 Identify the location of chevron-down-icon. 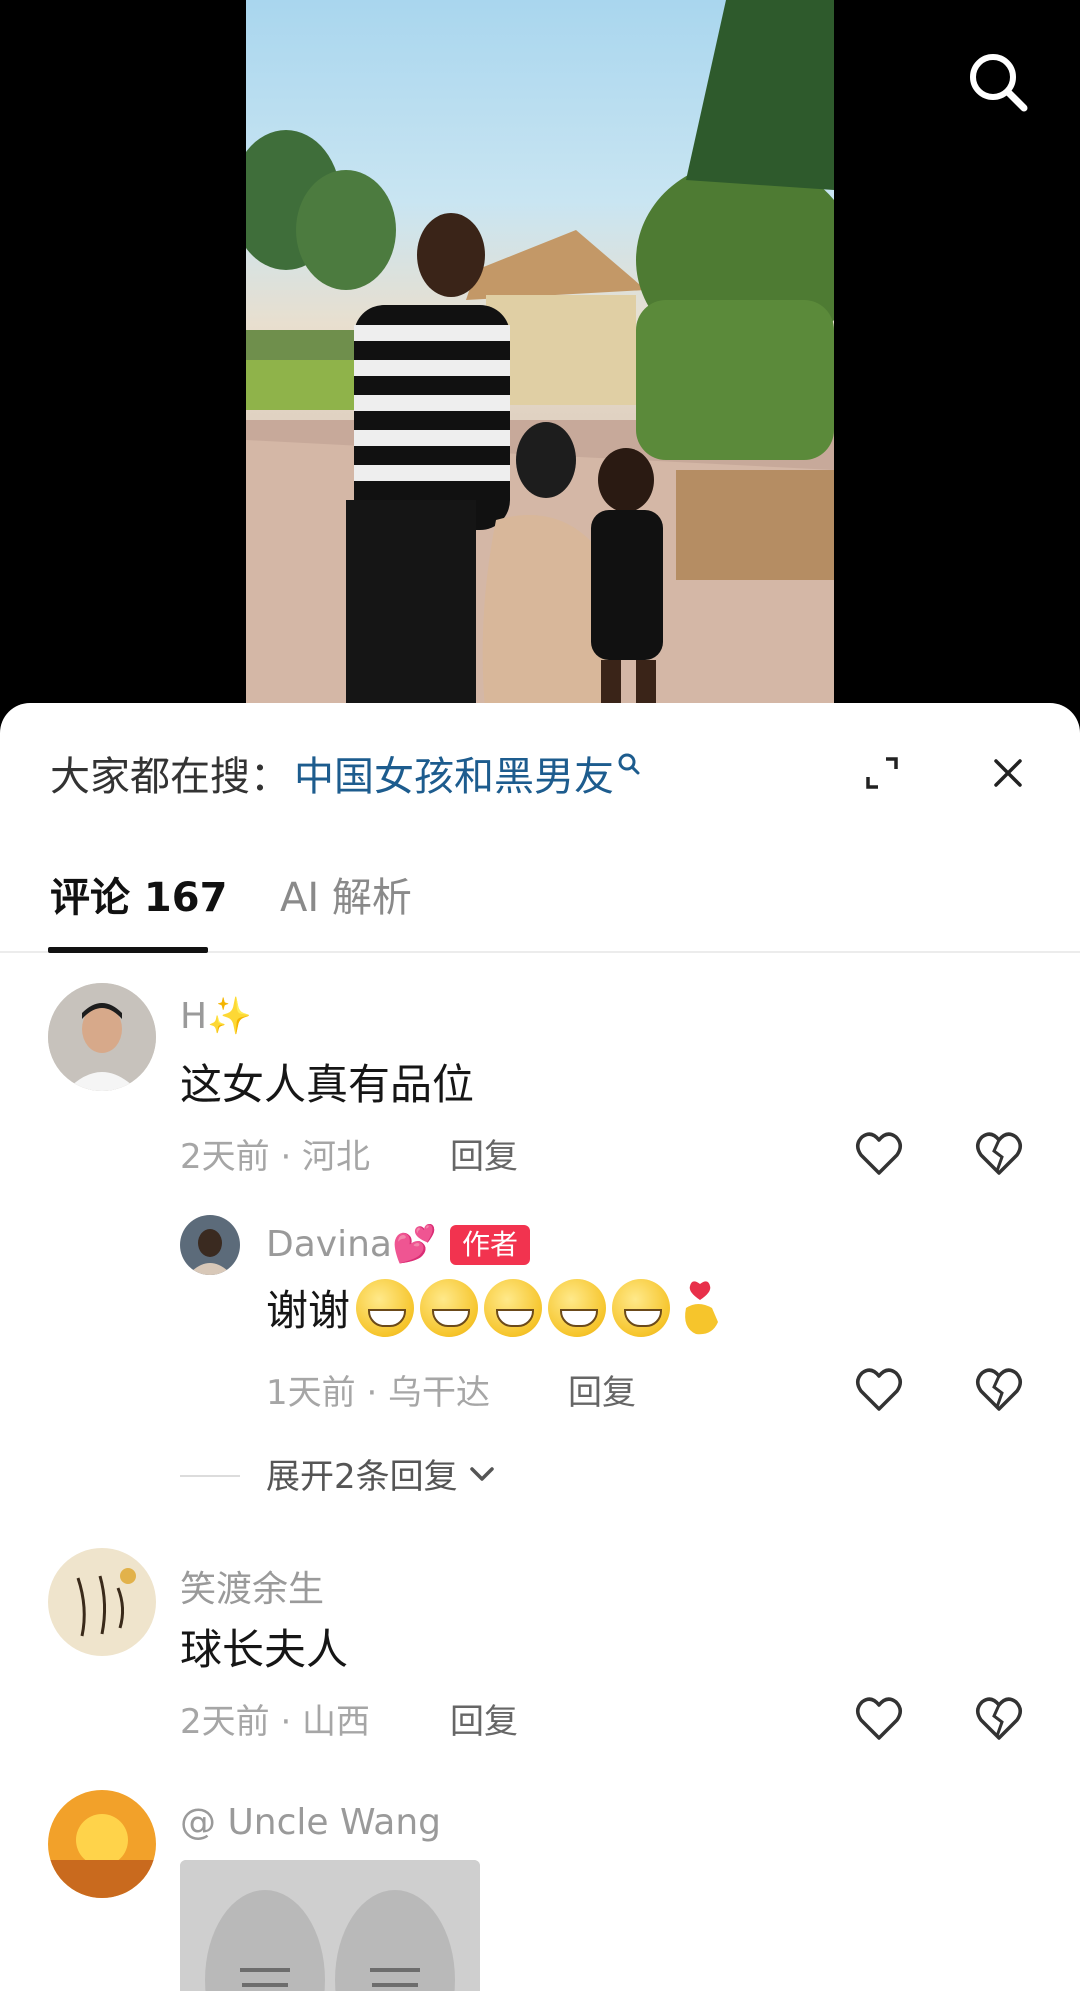
(481, 1473).